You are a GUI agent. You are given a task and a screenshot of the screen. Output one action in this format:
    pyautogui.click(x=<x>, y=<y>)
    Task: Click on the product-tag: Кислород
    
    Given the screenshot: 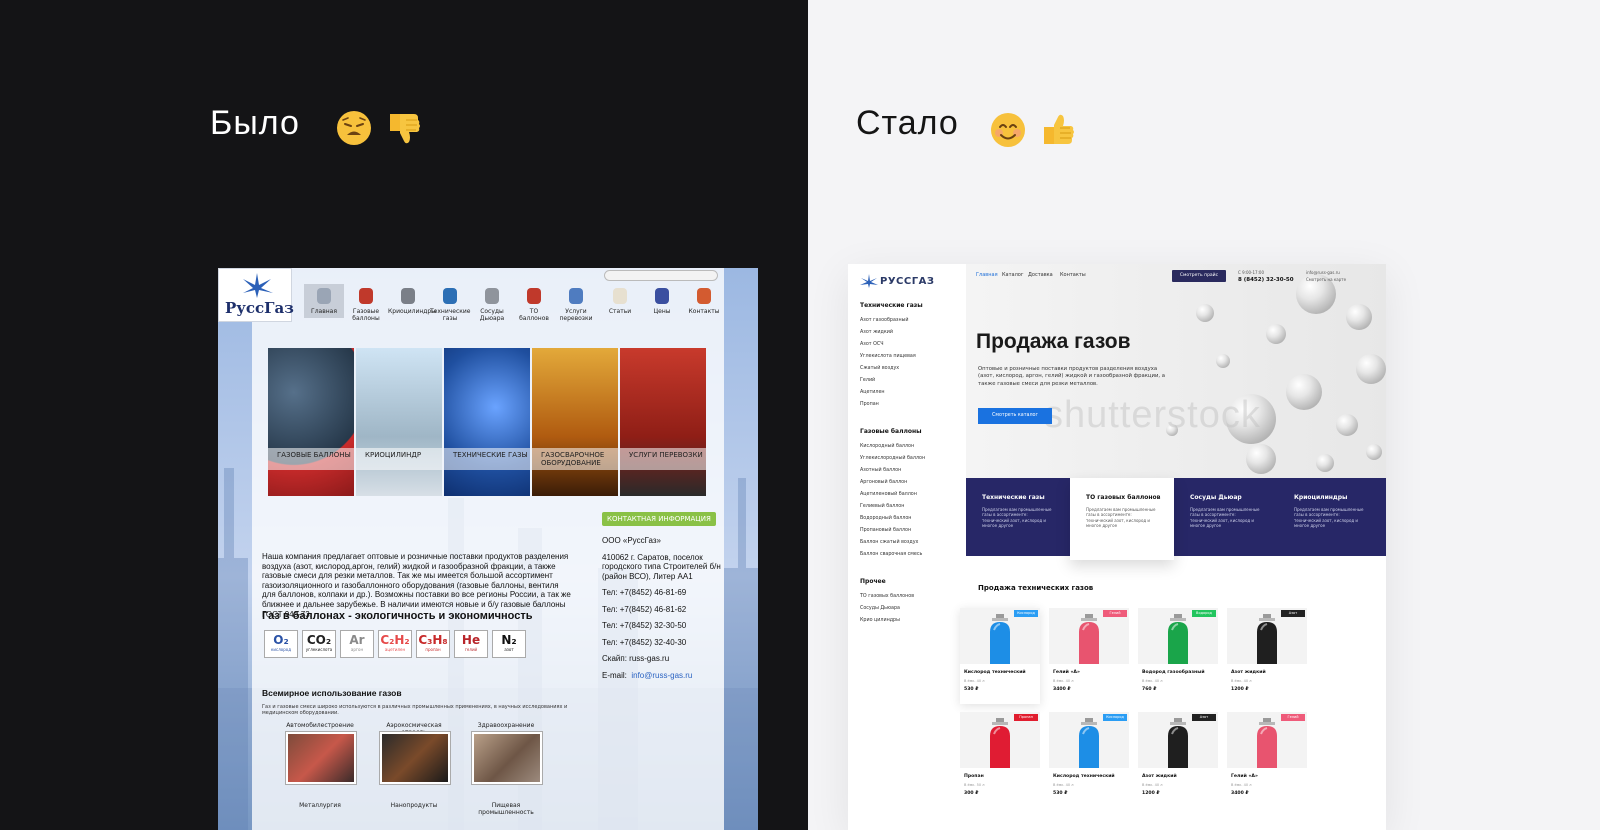 What is the action you would take?
    pyautogui.click(x=1026, y=613)
    